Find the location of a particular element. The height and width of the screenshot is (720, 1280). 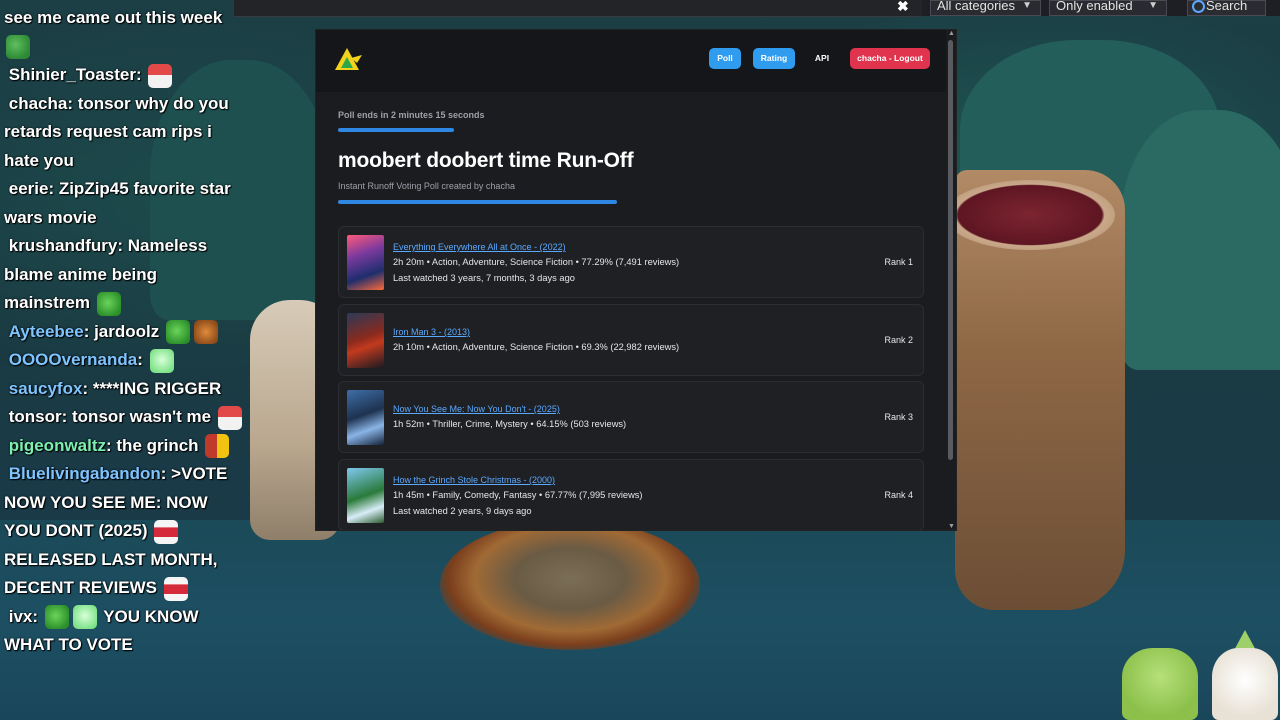

rank-label: Rank 1 is located at coordinates (898, 262).